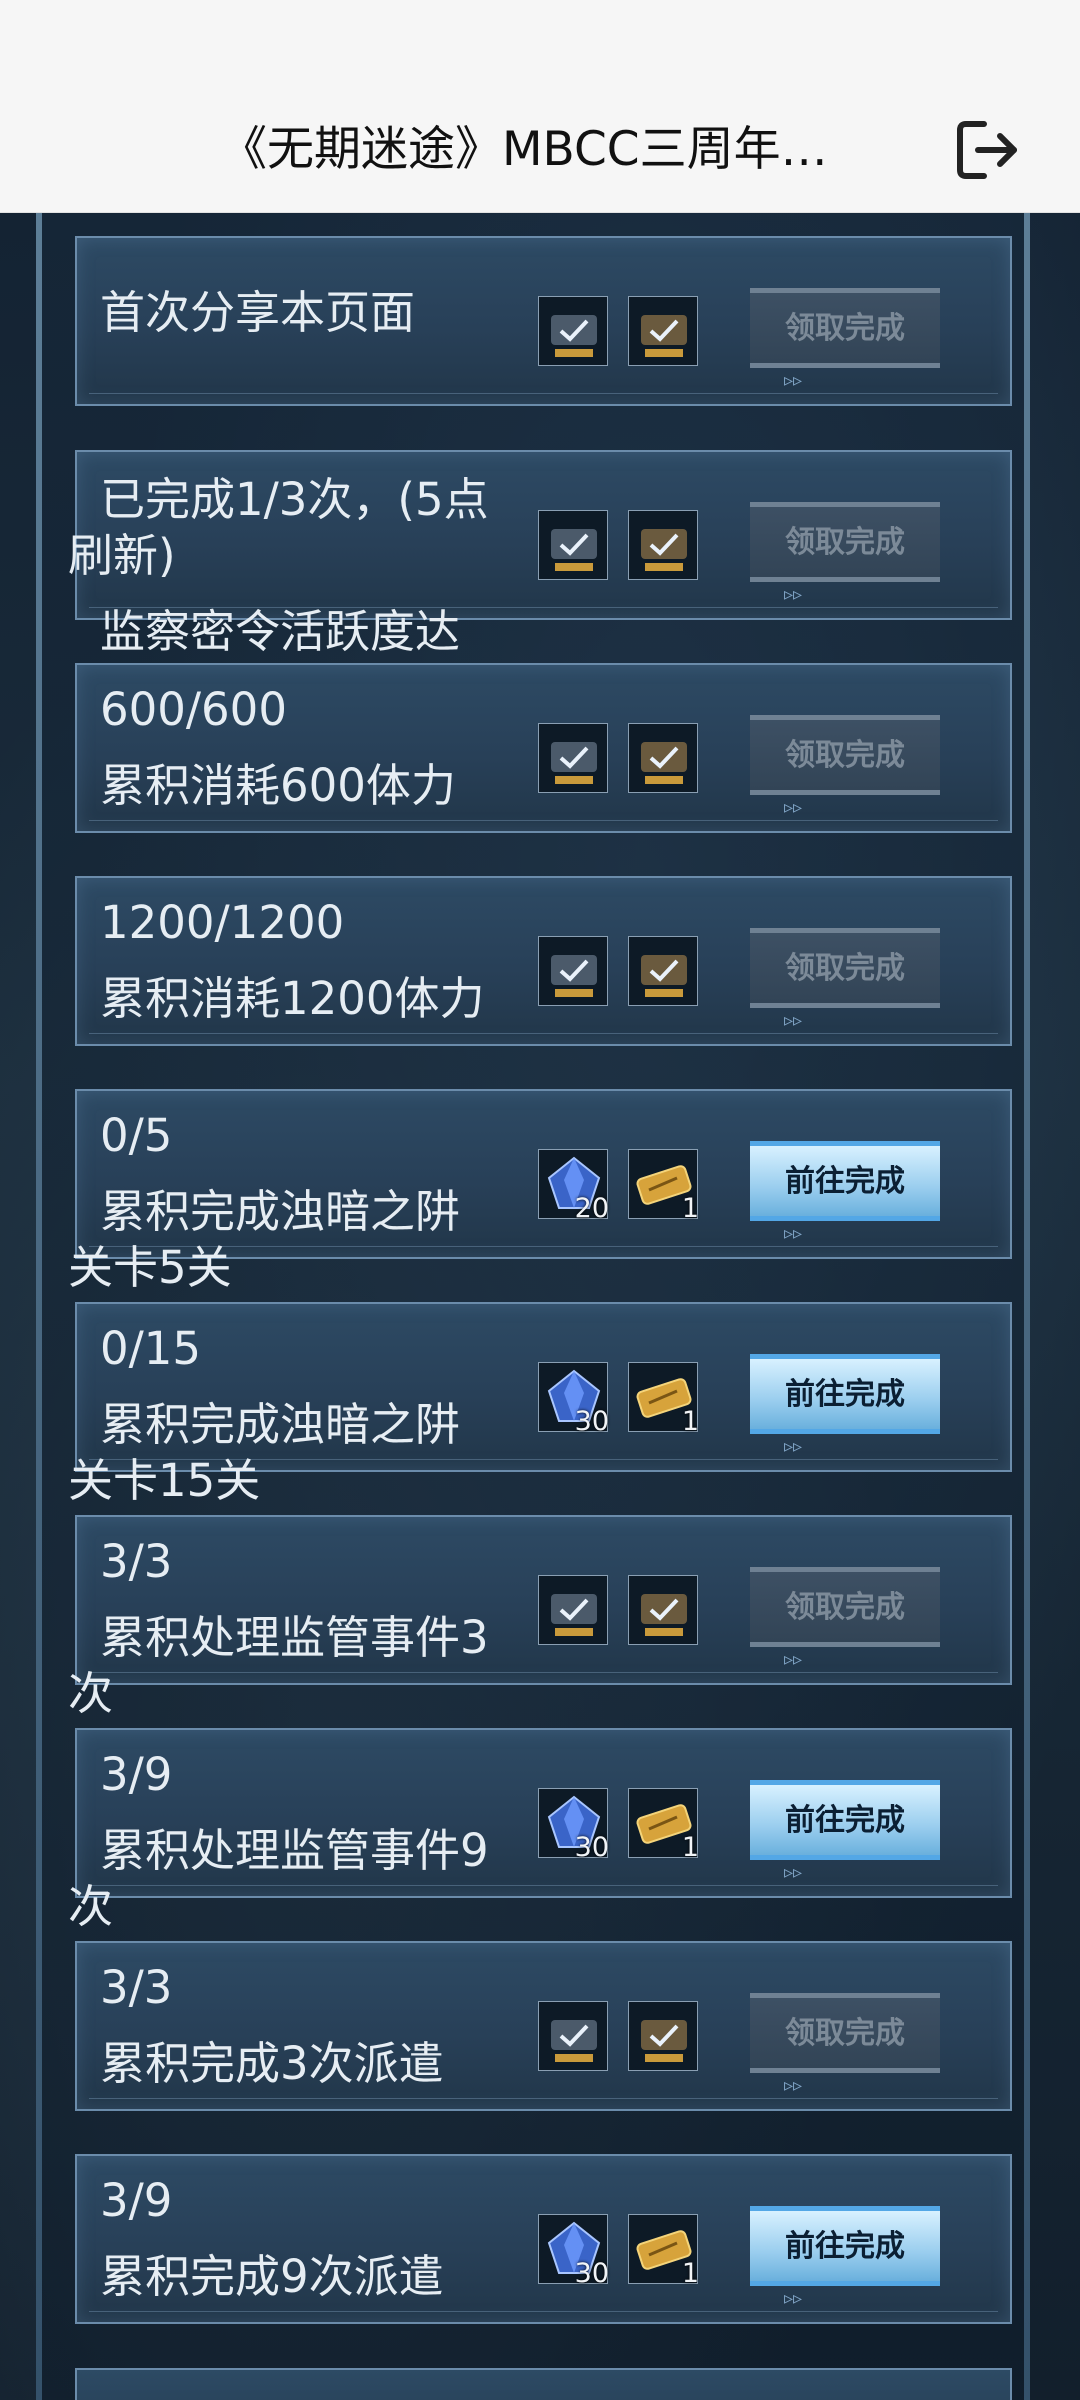  I want to click on task-progress: 1200/1200, so click(222, 922).